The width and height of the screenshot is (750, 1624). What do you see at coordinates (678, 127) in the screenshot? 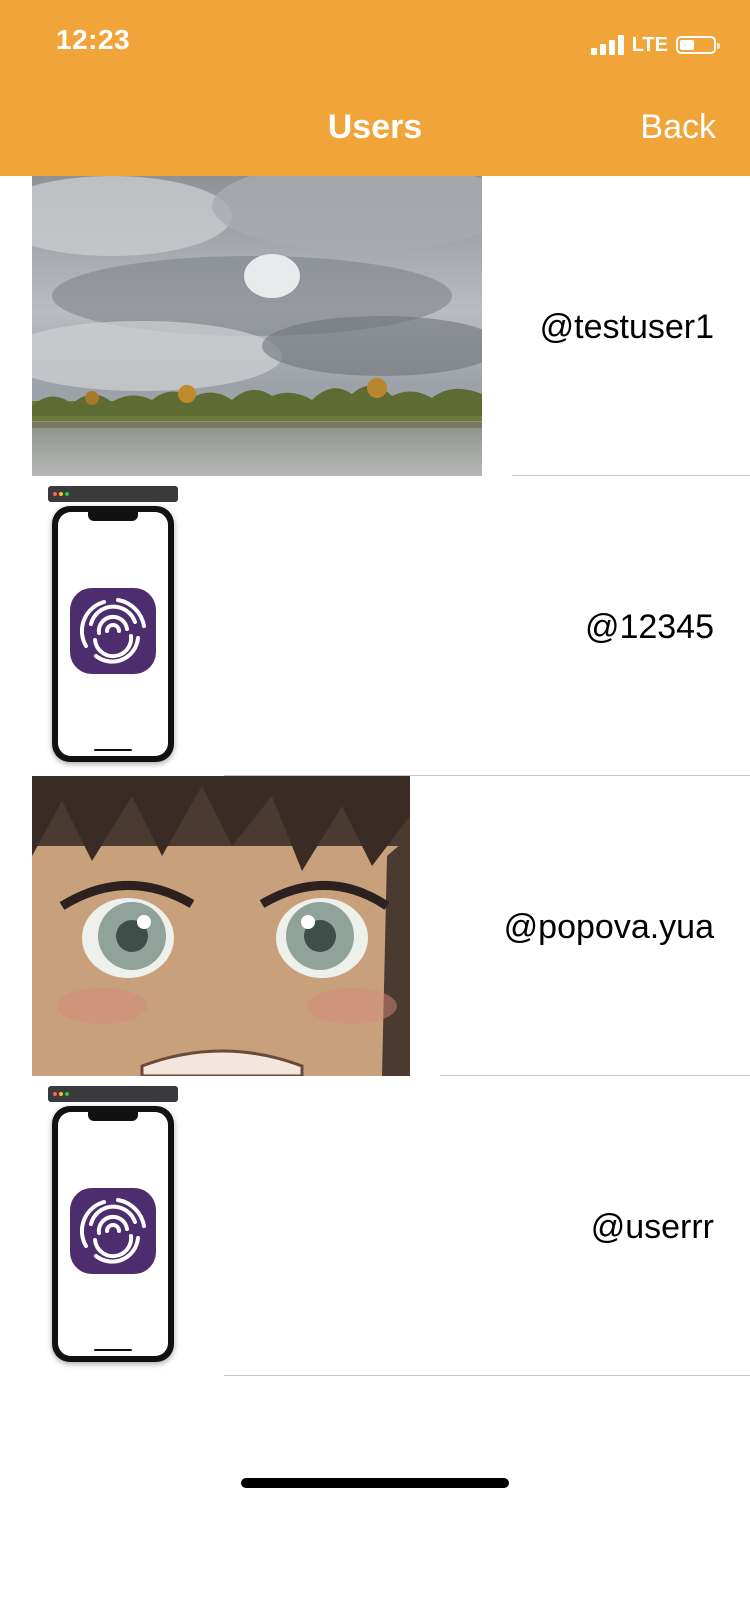
I see `back-button: Back` at bounding box center [678, 127].